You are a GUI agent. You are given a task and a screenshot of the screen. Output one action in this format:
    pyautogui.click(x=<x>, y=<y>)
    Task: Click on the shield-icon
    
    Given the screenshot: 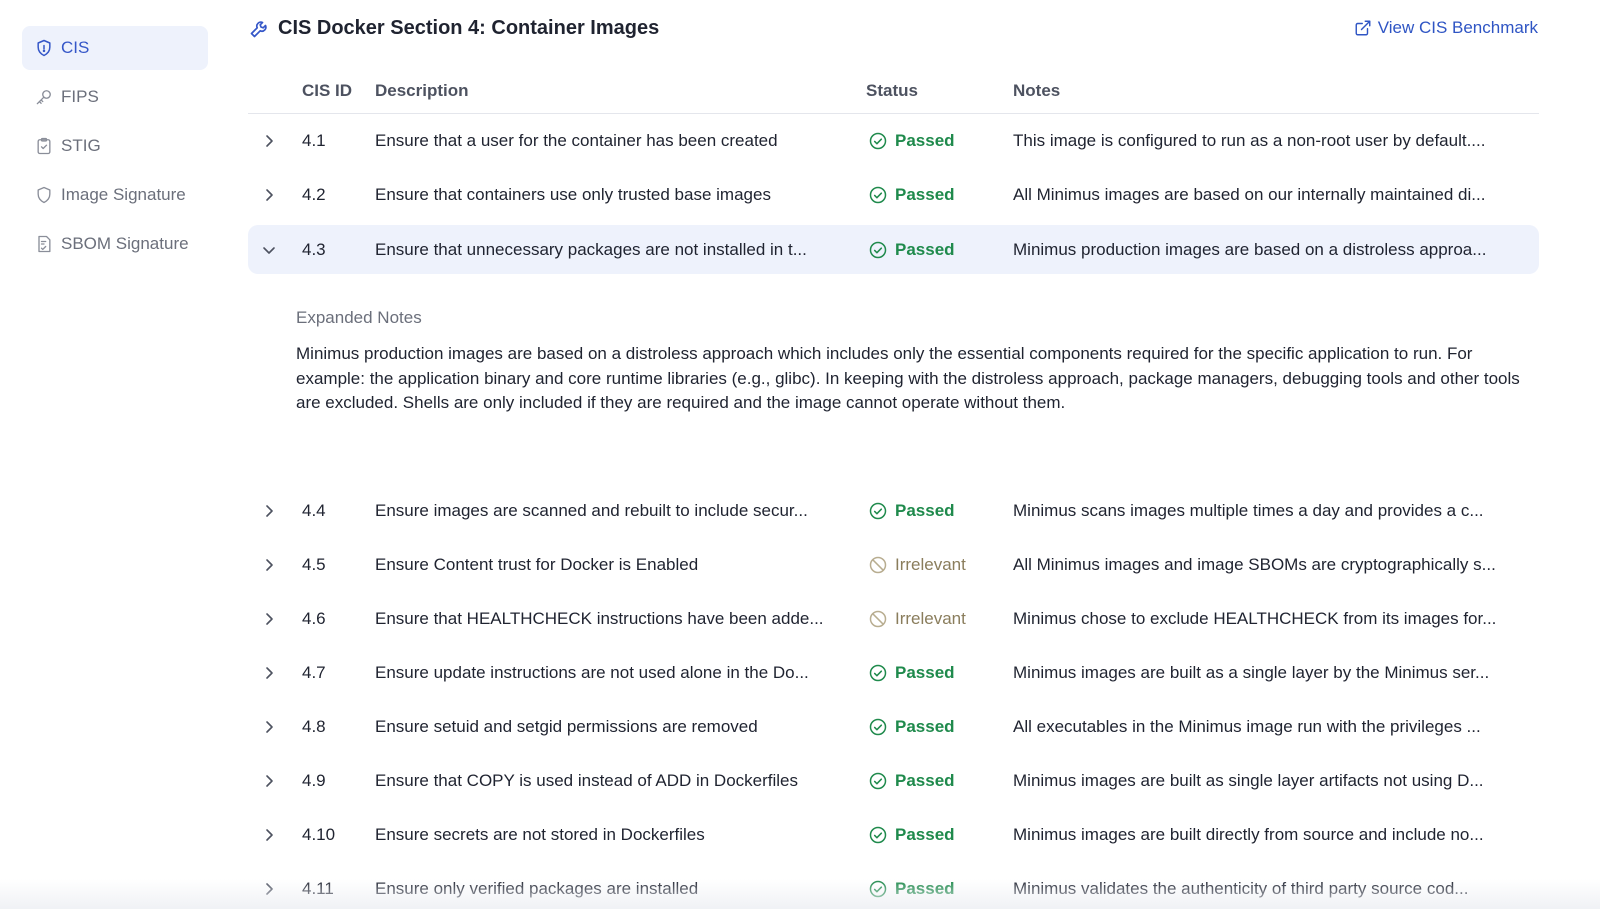 What is the action you would take?
    pyautogui.click(x=44, y=48)
    